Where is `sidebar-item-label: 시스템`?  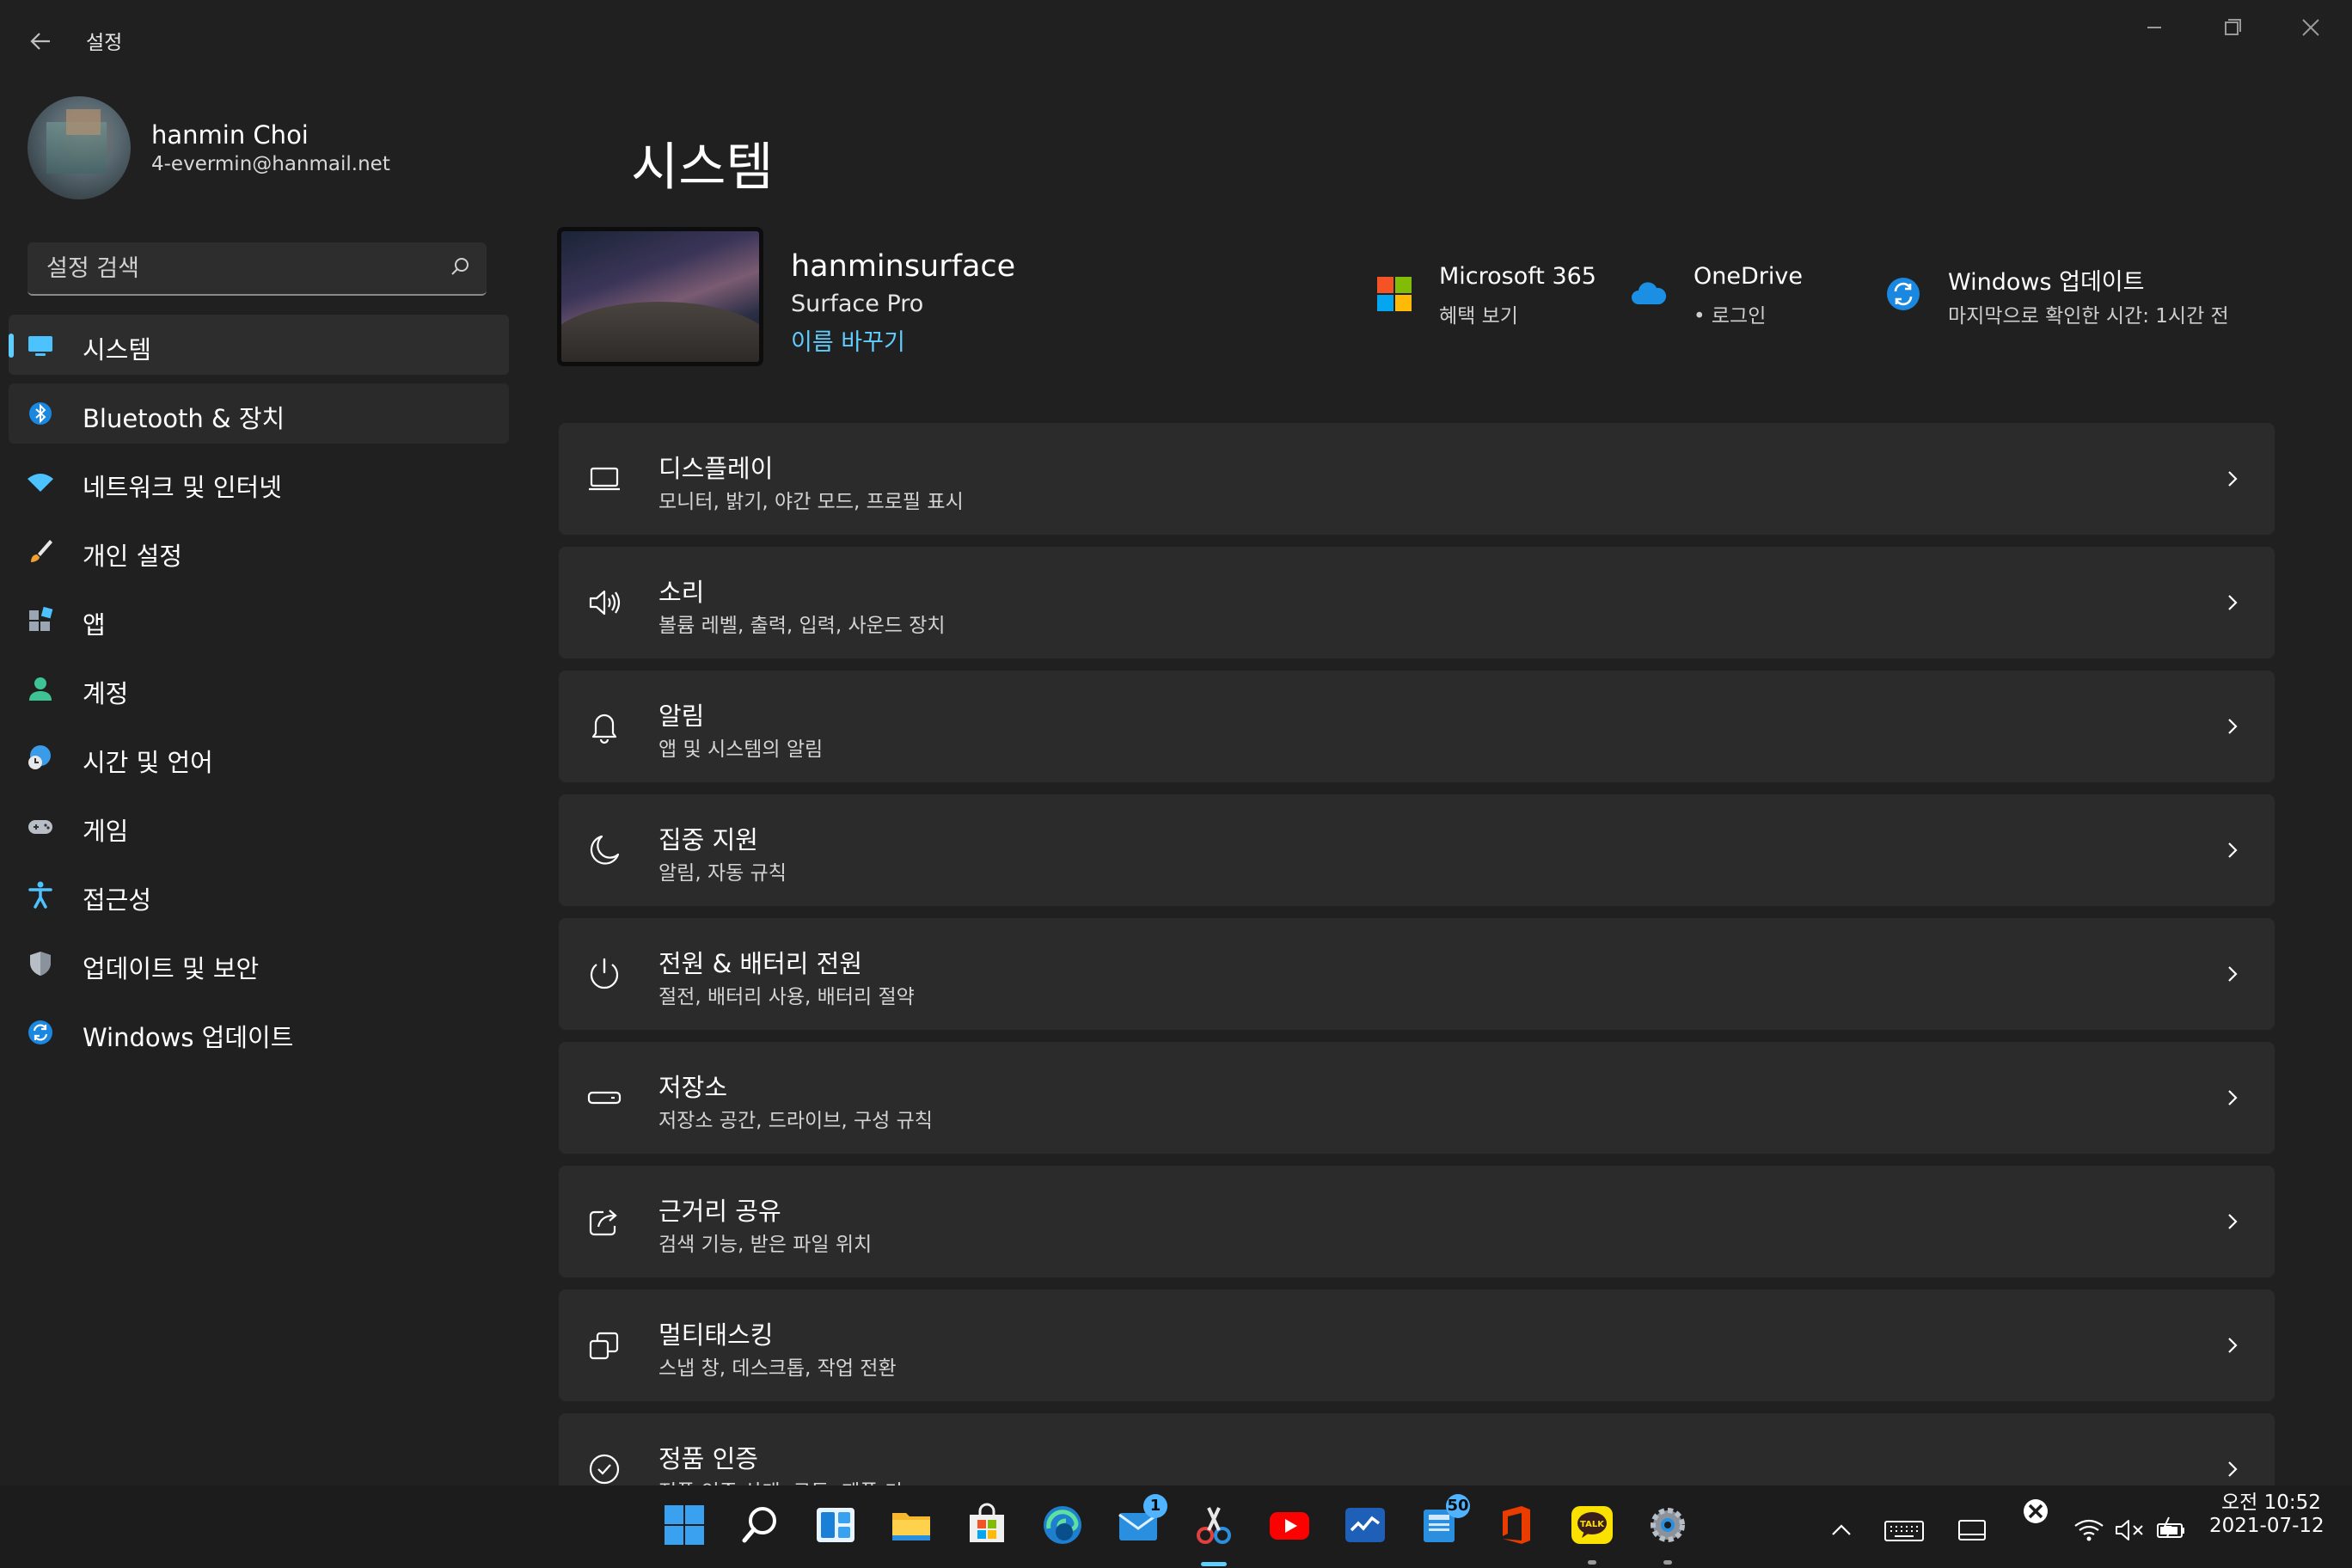 sidebar-item-label: 시스템 is located at coordinates (117, 349).